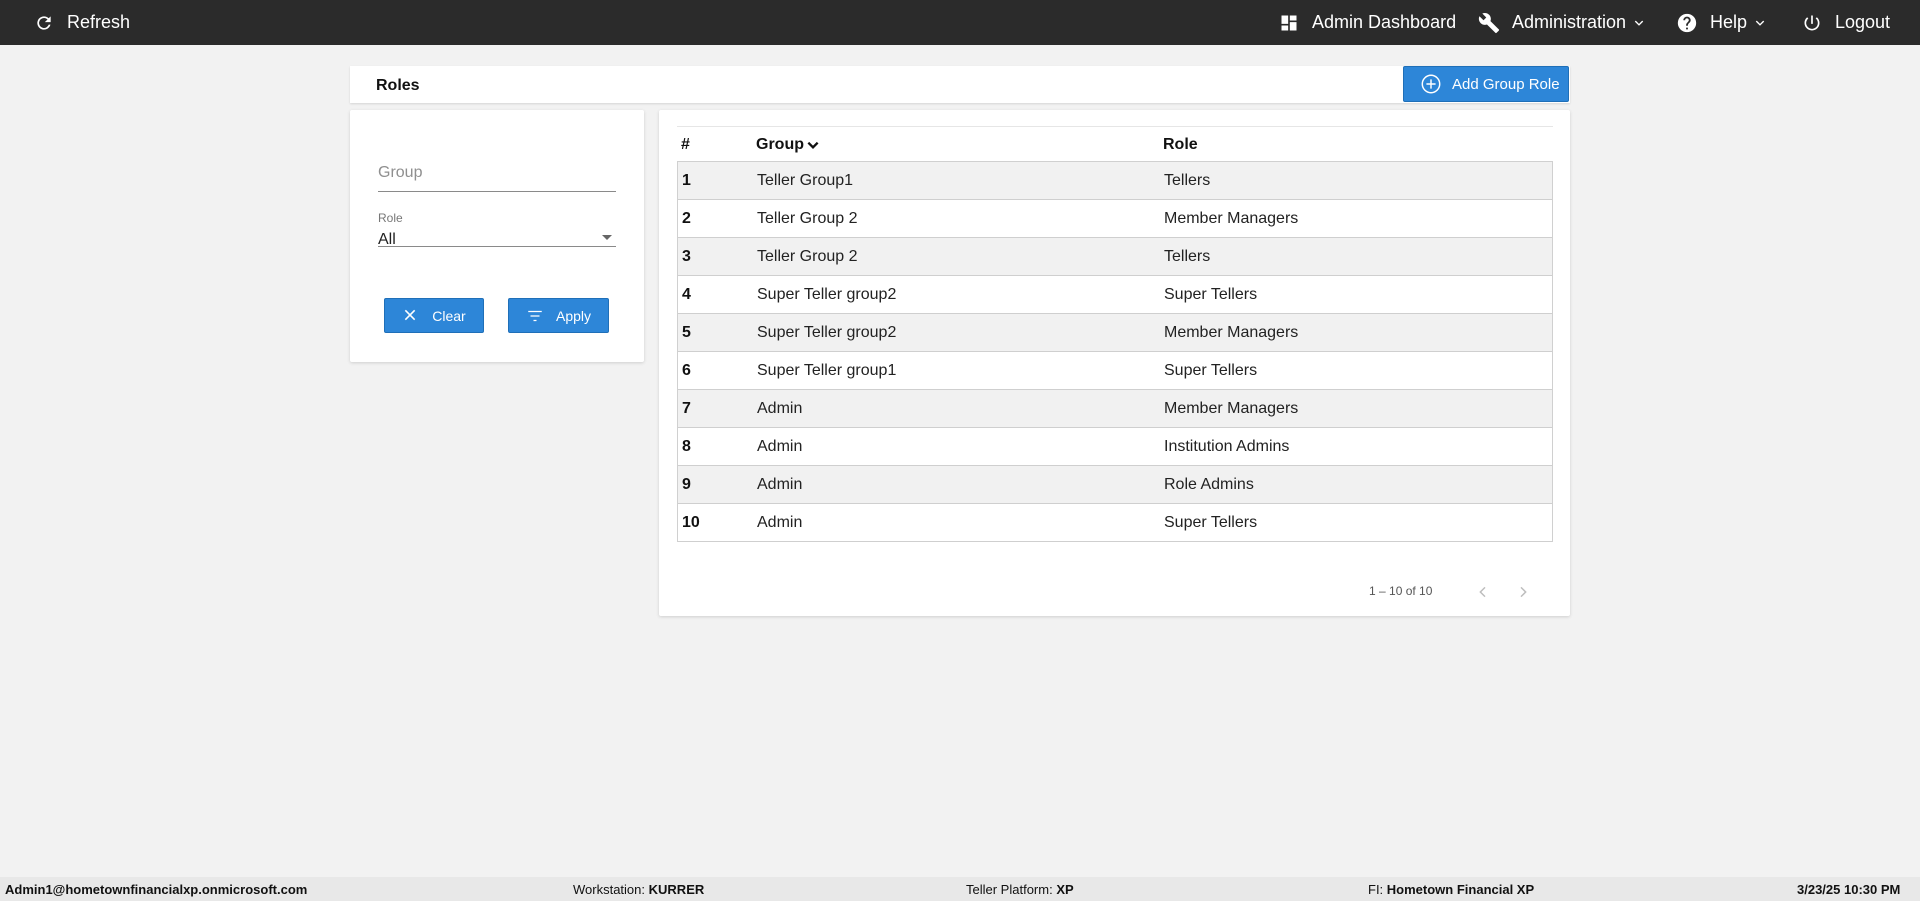 This screenshot has height=901, width=1920. Describe the element at coordinates (1115, 219) in the screenshot. I see `table-row: 2 Teller Group 2 Member Managers` at that location.